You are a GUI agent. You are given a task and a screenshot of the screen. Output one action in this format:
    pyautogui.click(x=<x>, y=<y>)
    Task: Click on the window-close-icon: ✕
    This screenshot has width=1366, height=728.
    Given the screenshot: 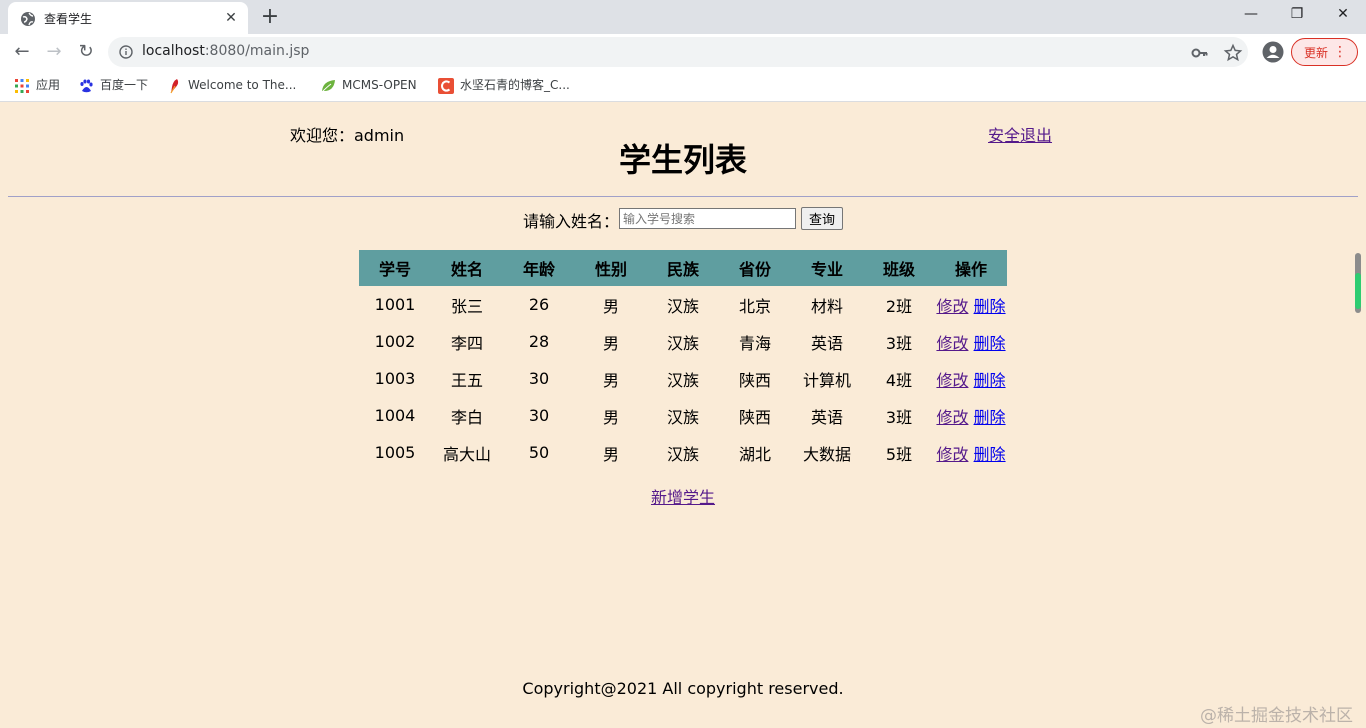 What is the action you would take?
    pyautogui.click(x=1343, y=15)
    